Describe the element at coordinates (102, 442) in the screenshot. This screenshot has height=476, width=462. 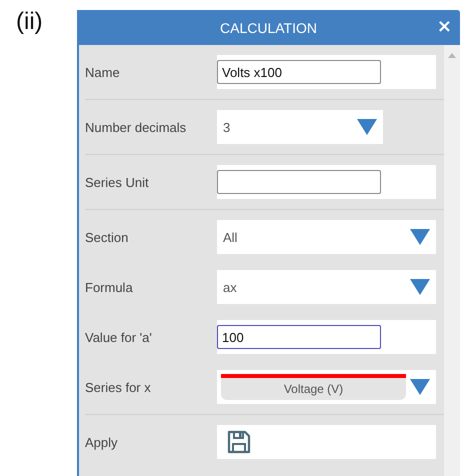
I see `field-label: Apply` at that location.